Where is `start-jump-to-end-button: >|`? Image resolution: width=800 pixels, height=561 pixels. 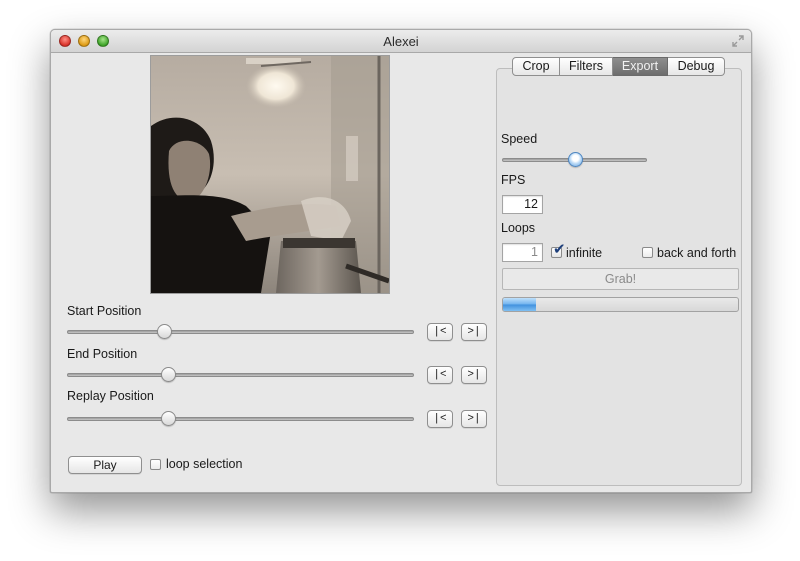 start-jump-to-end-button: >| is located at coordinates (474, 332).